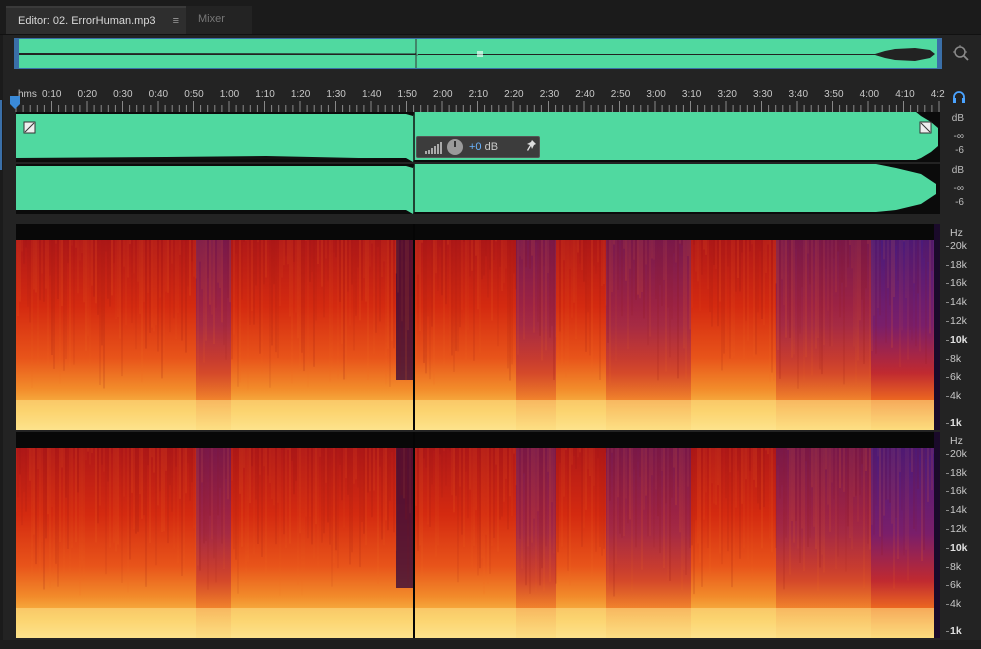 The image size is (981, 649). I want to click on volume-value: +0, so click(475, 147).